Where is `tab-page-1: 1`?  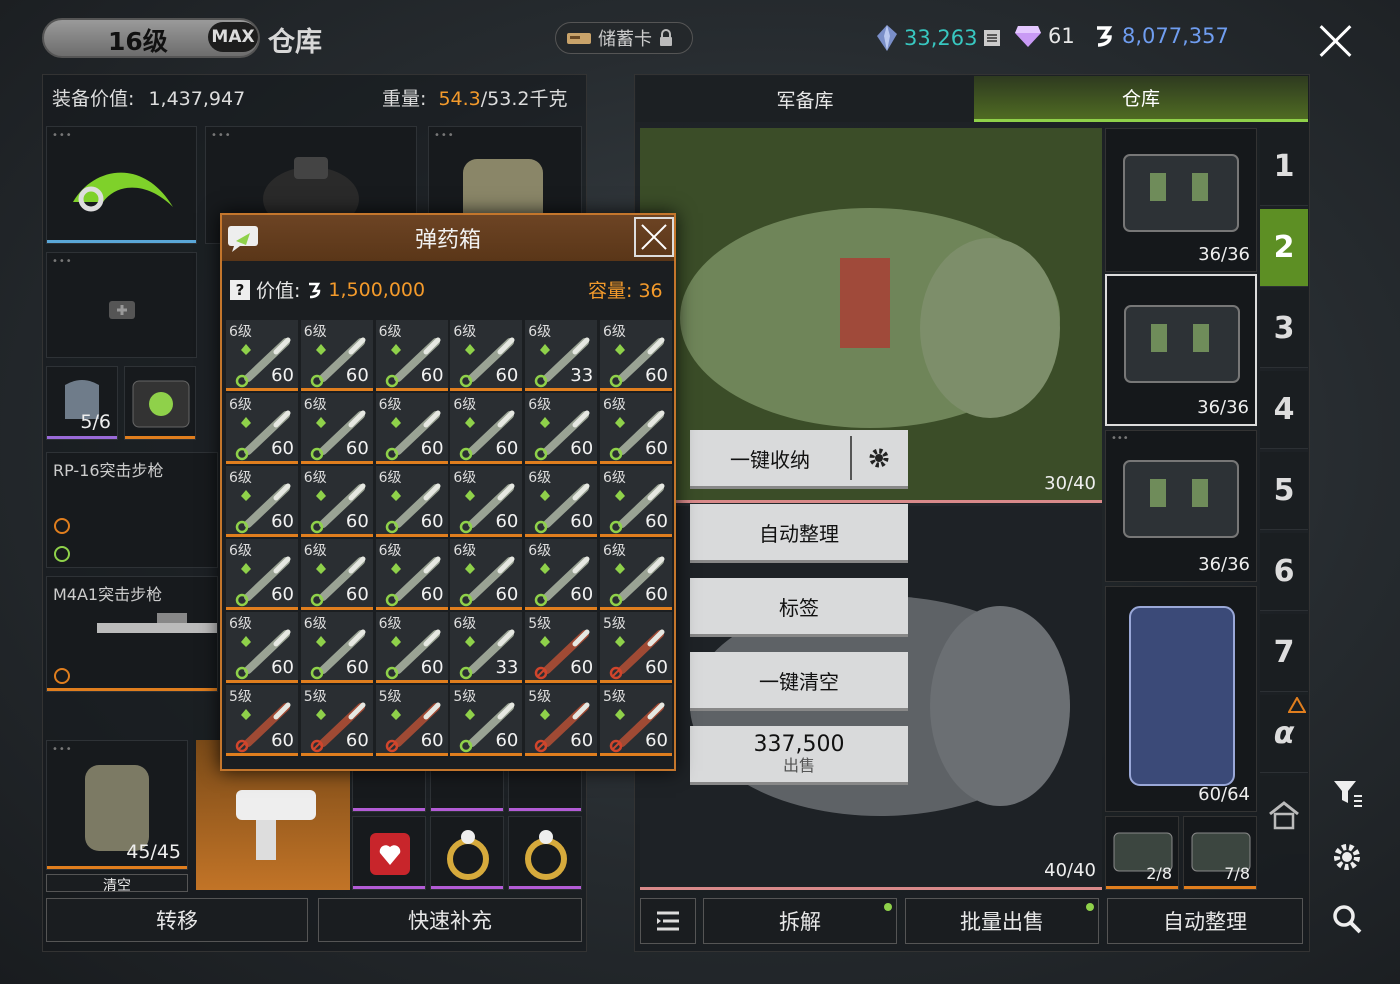 tab-page-1: 1 is located at coordinates (1284, 167).